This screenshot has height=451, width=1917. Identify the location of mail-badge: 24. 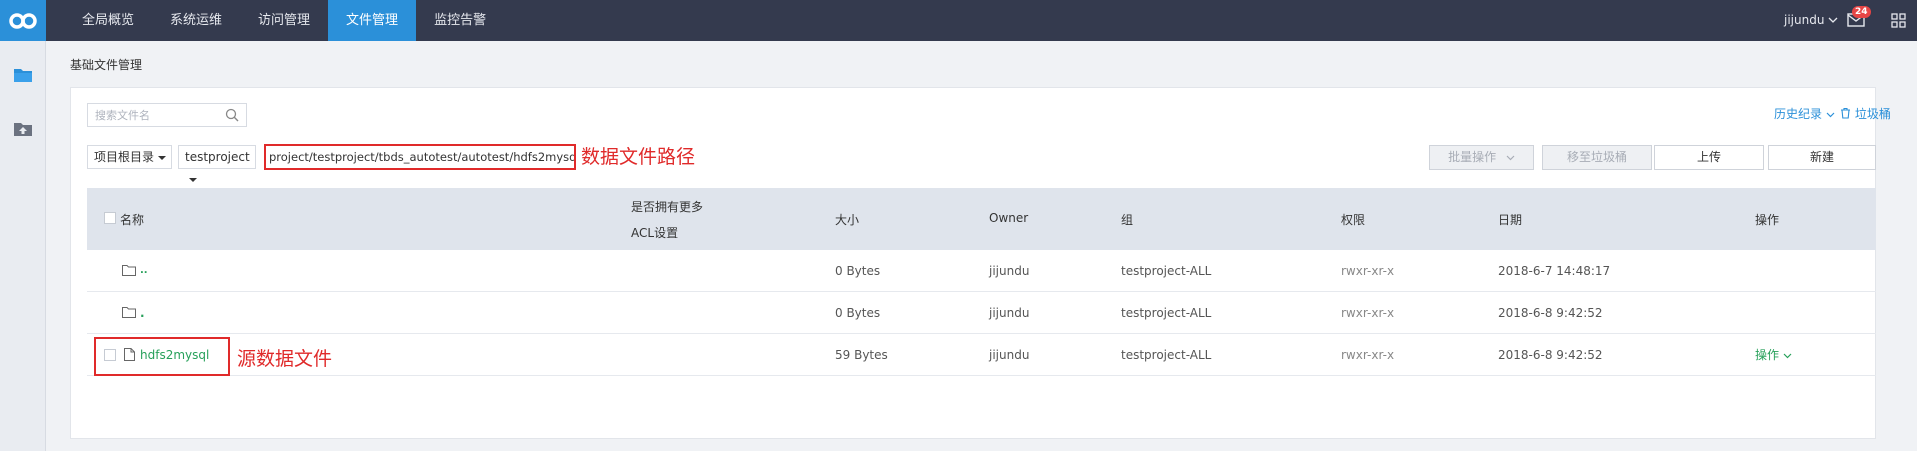
(1861, 12).